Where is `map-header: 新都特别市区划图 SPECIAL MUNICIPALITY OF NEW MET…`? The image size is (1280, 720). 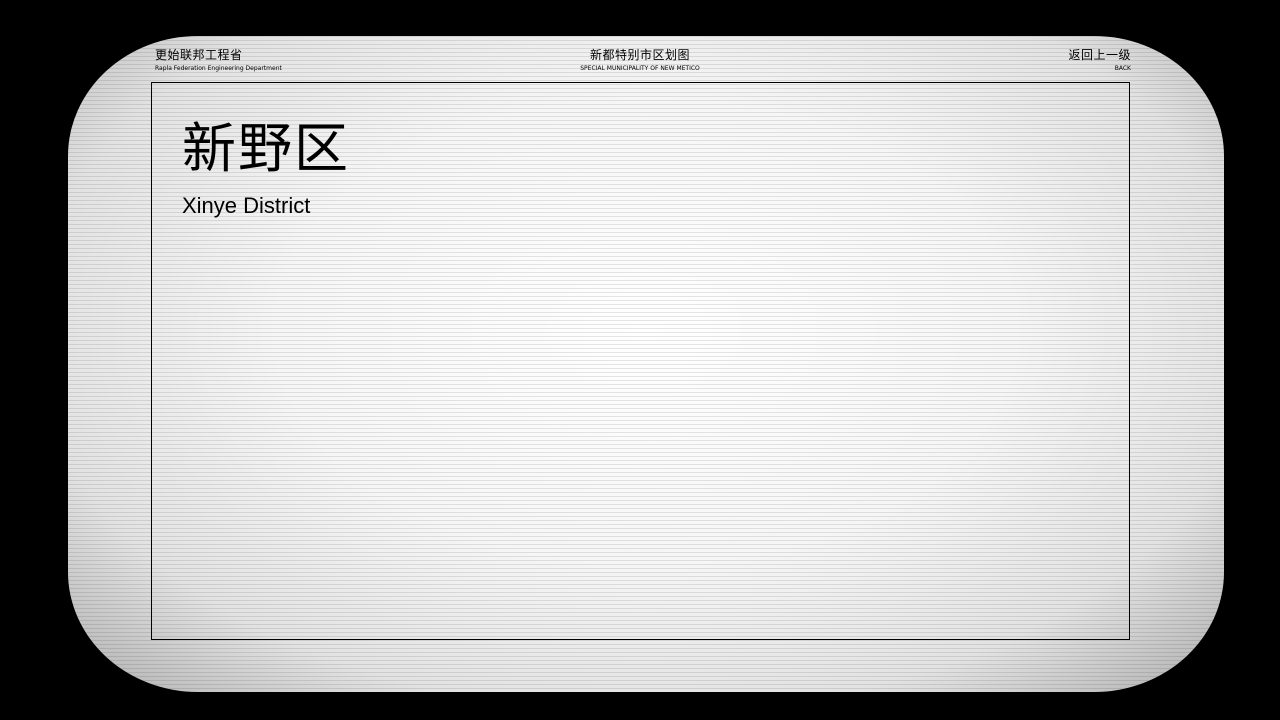 map-header: 新都特别市区划图 SPECIAL MUNICIPALITY OF NEW MET… is located at coordinates (640, 60).